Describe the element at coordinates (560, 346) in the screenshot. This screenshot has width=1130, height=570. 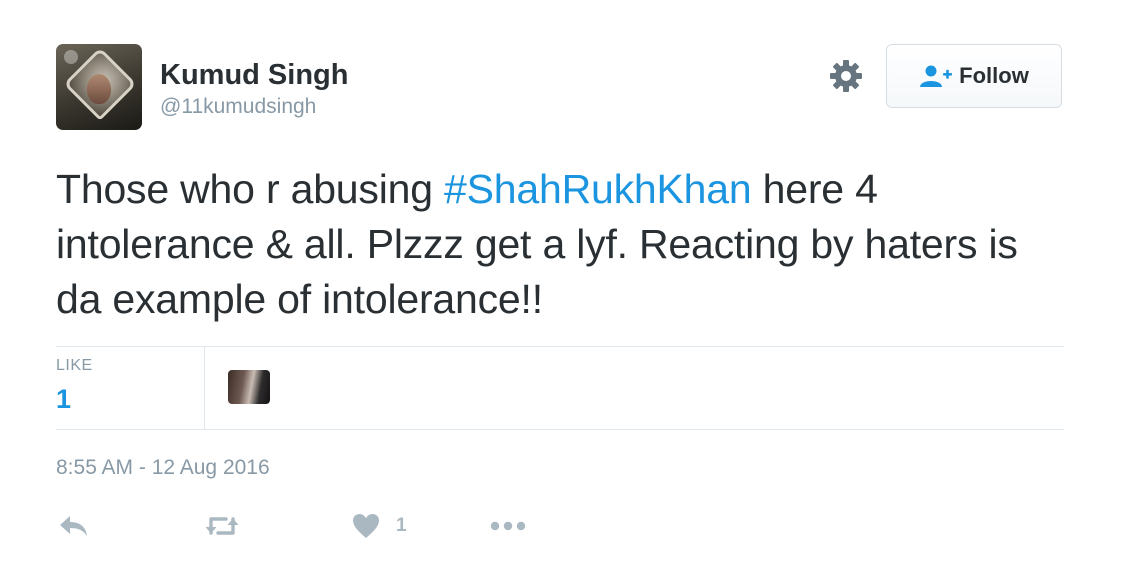
I see `stats-top-divider` at that location.